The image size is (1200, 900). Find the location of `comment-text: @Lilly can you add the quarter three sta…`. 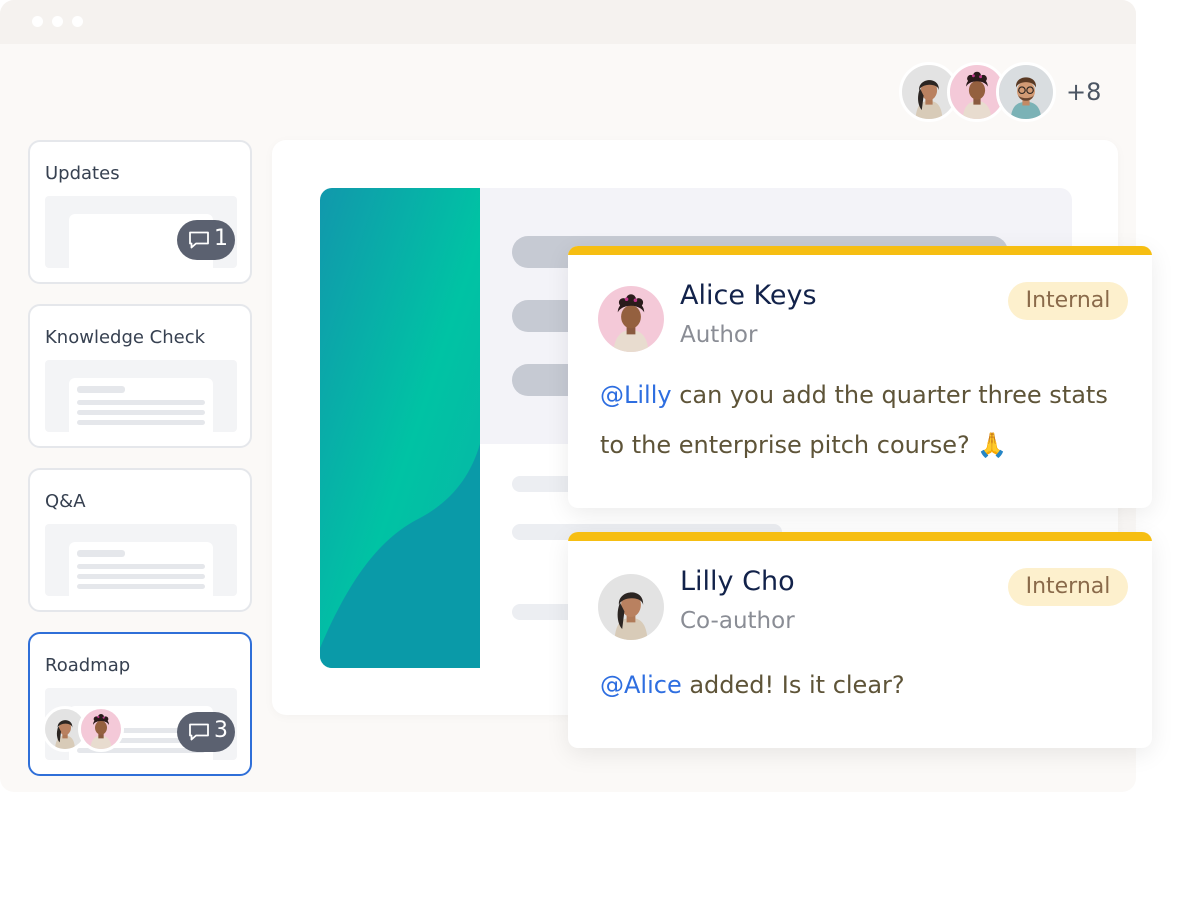

comment-text: @Lilly can you add the quarter three sta… is located at coordinates (865, 420).